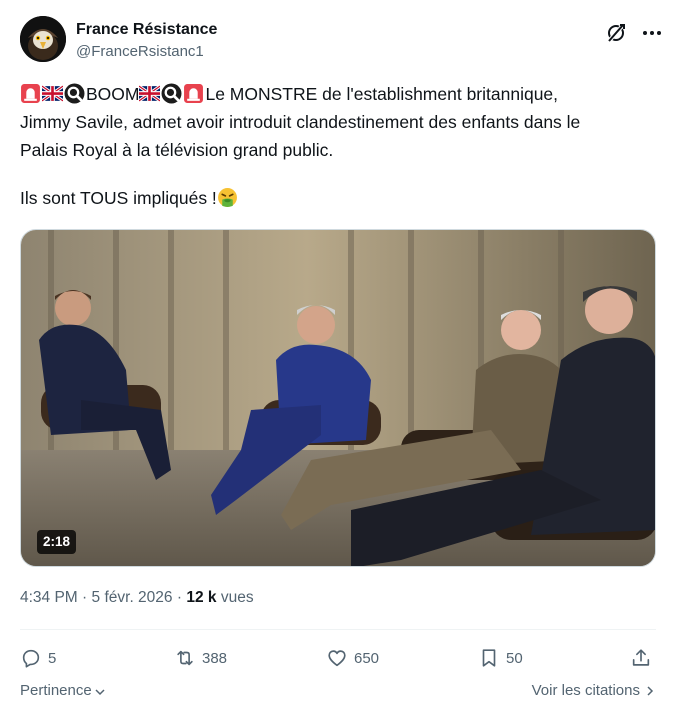  I want to click on chevron-down-icon, so click(100, 692).